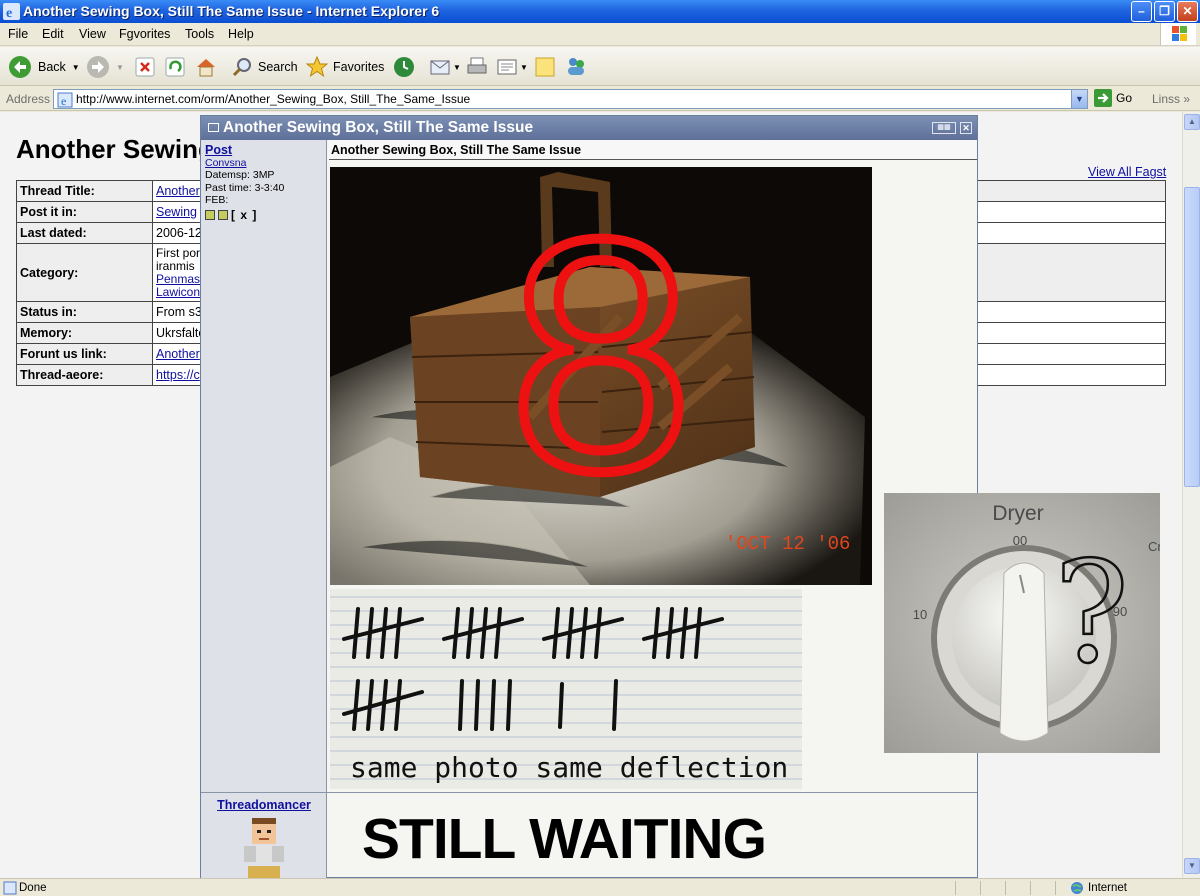  Describe the element at coordinates (84, 191) in the screenshot. I see `row-key: Thread Title:` at that location.